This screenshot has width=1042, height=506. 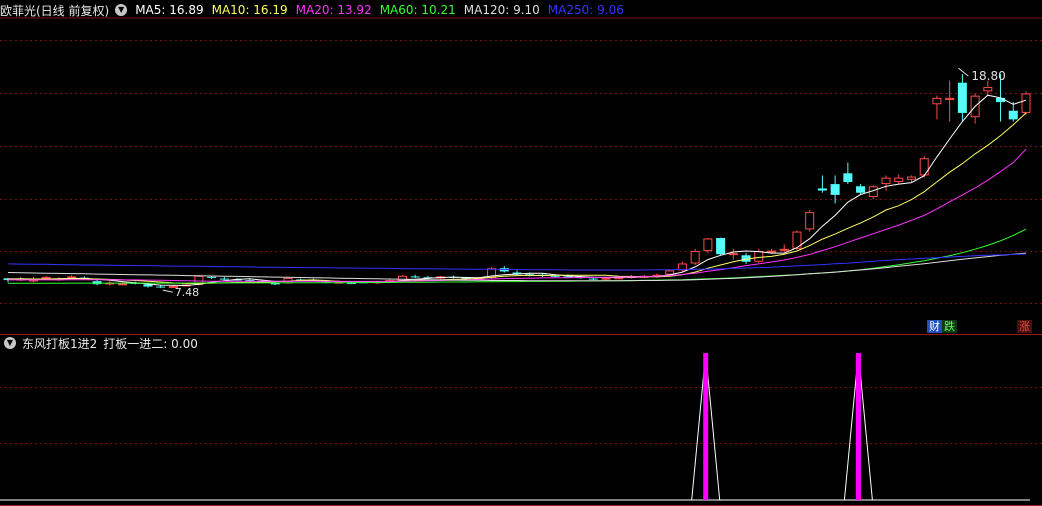 I want to click on indicator-toggle-icon: ▼, so click(x=10, y=343).